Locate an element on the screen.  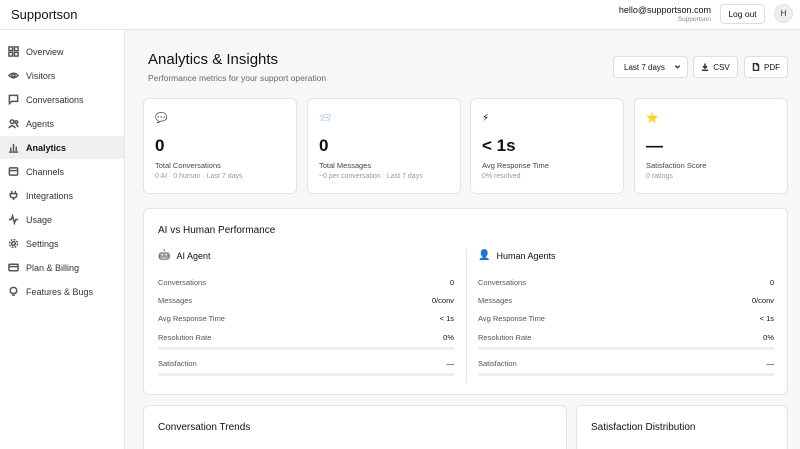
stat-sub: 0 AI · 0 human · Last 7 days is located at coordinates (199, 176).